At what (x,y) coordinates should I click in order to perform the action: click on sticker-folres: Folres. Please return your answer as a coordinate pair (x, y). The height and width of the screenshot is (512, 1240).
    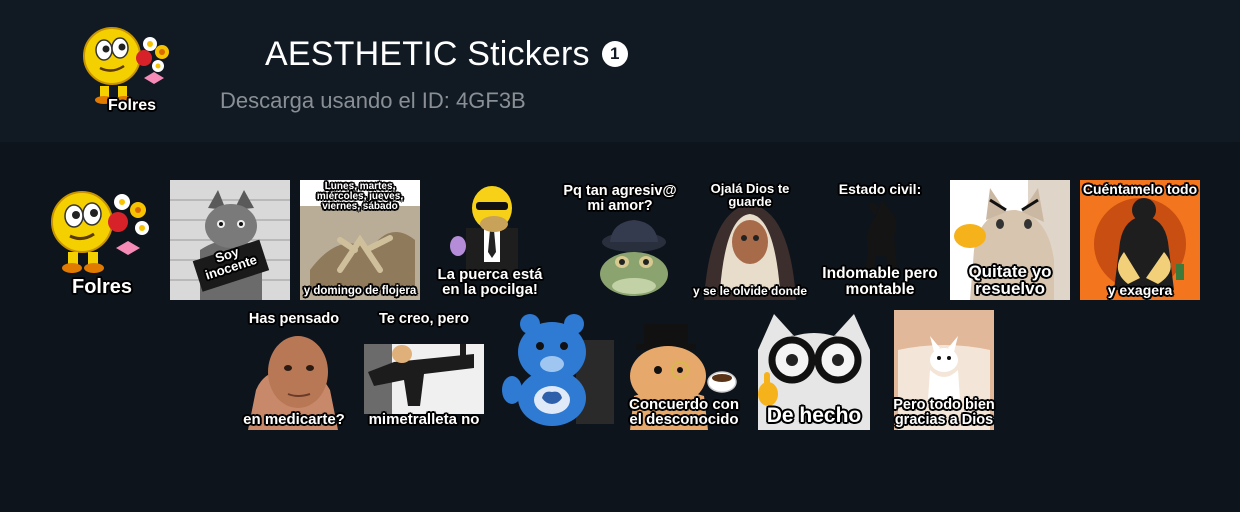
    Looking at the image, I should click on (102, 240).